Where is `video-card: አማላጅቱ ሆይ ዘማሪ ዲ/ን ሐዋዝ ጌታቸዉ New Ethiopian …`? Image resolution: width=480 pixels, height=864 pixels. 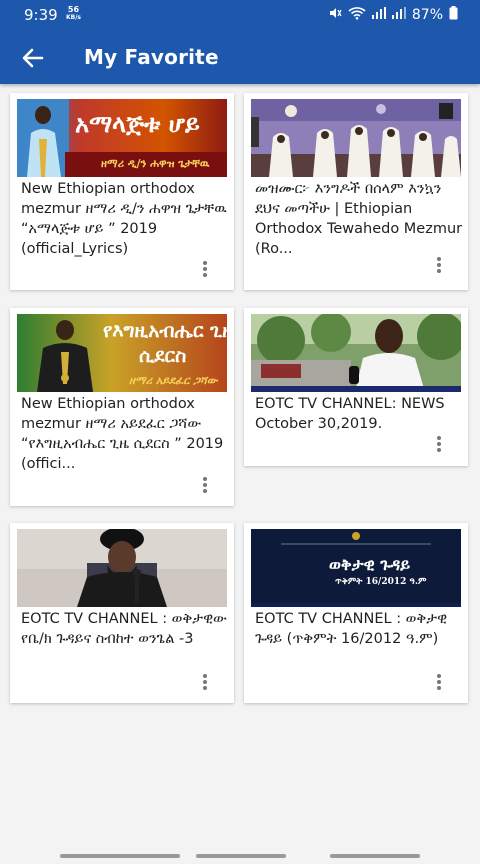
video-card: አማላጅቱ ሆይ ዘማሪ ዲ/ን ሐዋዝ ጌታቸዉ New Ethiopian … is located at coordinates (122, 191).